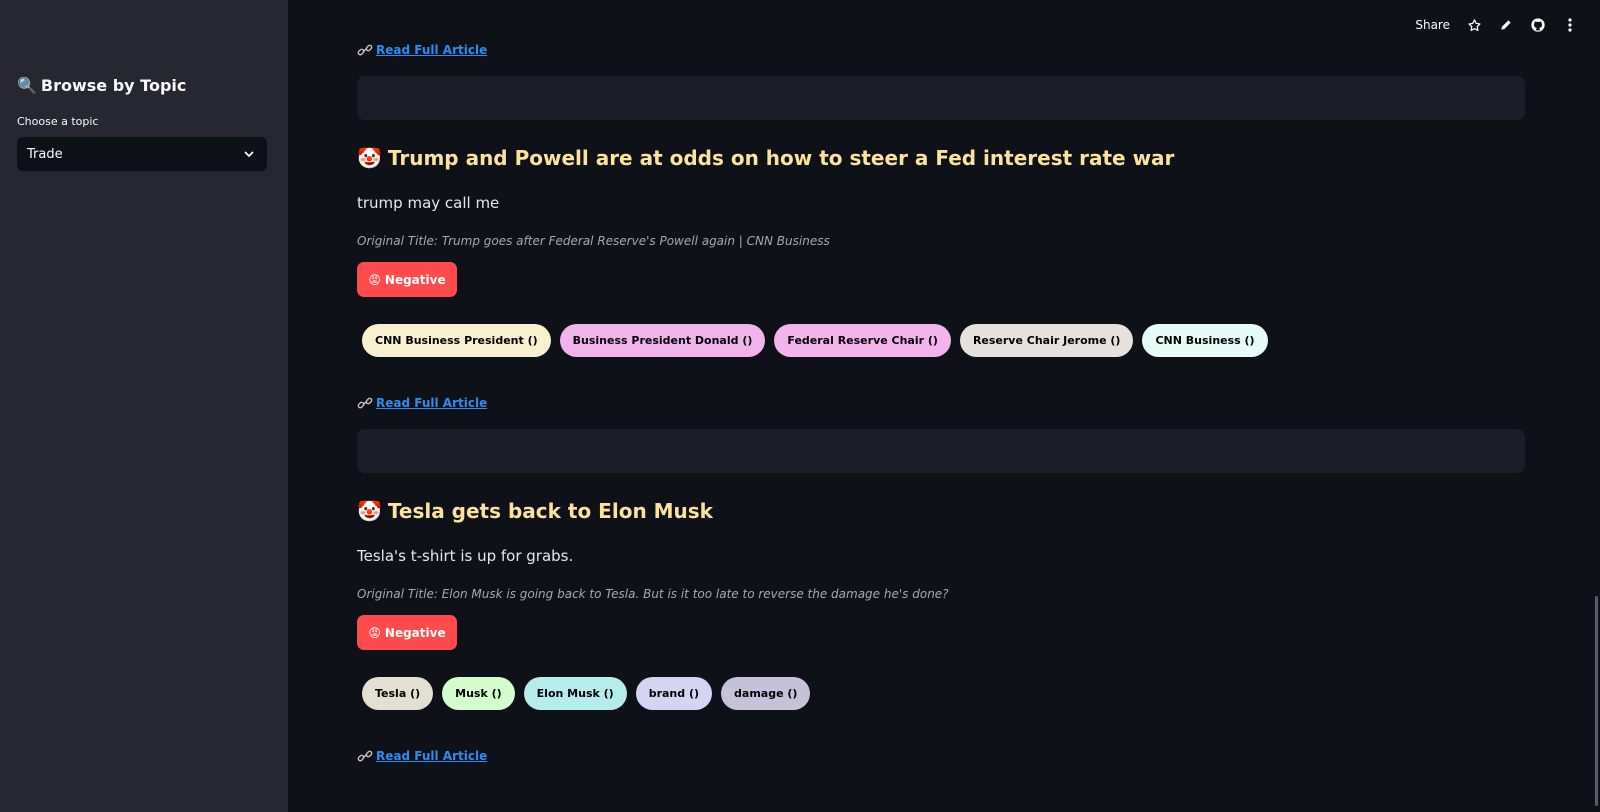 The width and height of the screenshot is (1600, 812). I want to click on entity-chip: brand (), so click(674, 693).